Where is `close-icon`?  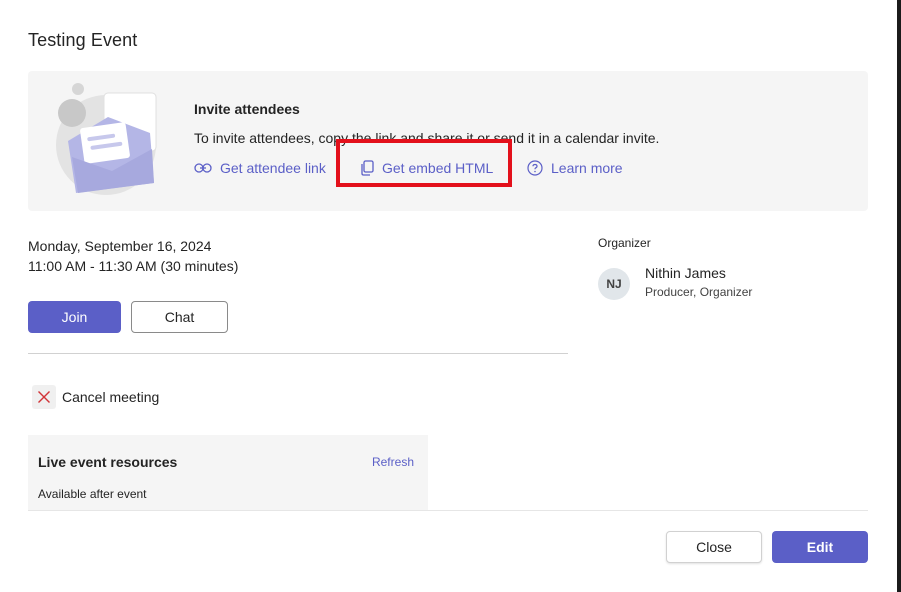
close-icon is located at coordinates (44, 397).